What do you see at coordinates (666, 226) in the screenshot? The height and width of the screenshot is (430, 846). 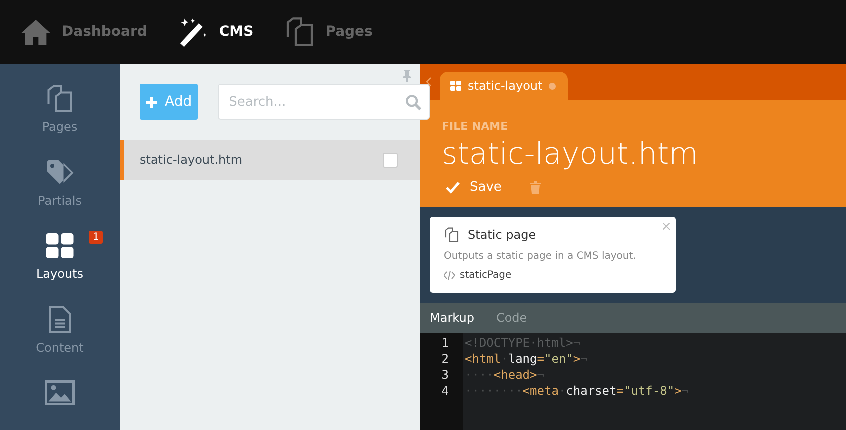 I see `close-icon` at bounding box center [666, 226].